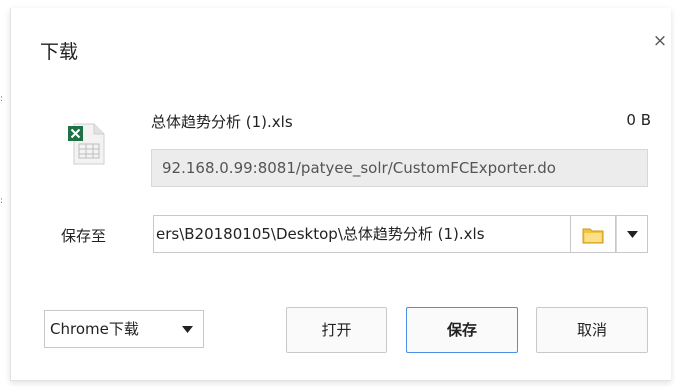 The width and height of the screenshot is (675, 387). I want to click on browse-folder-button, so click(593, 234).